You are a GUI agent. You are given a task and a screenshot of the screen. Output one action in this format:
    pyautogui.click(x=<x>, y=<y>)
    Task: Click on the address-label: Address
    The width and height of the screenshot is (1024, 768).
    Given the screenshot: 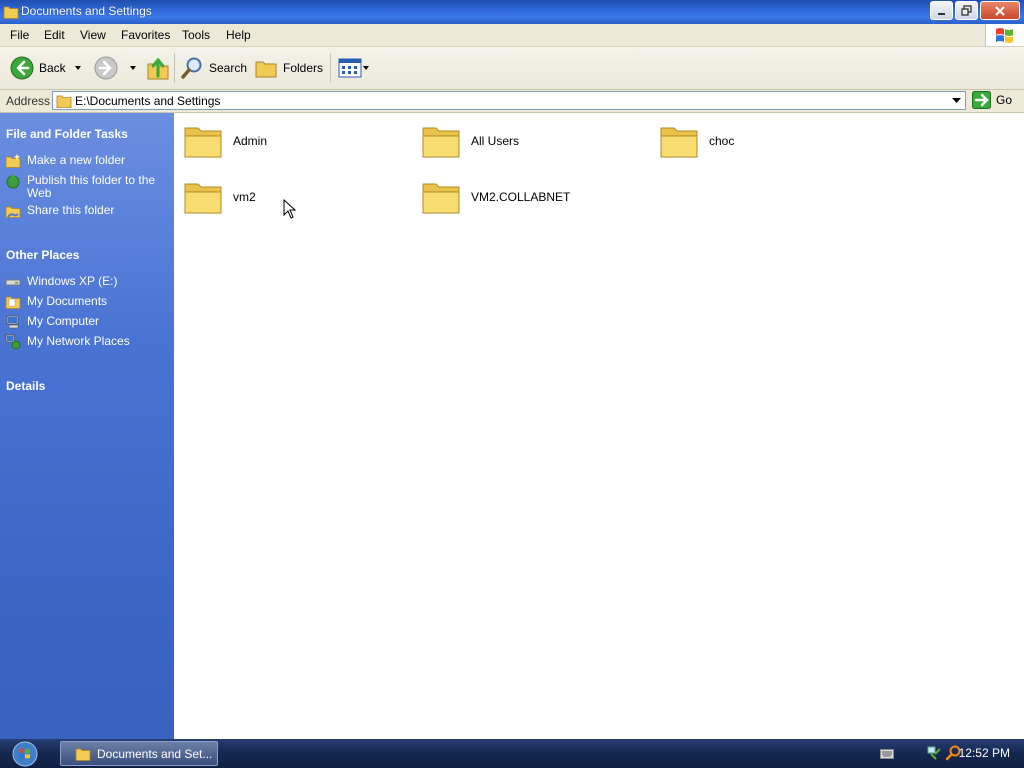 What is the action you would take?
    pyautogui.click(x=28, y=101)
    